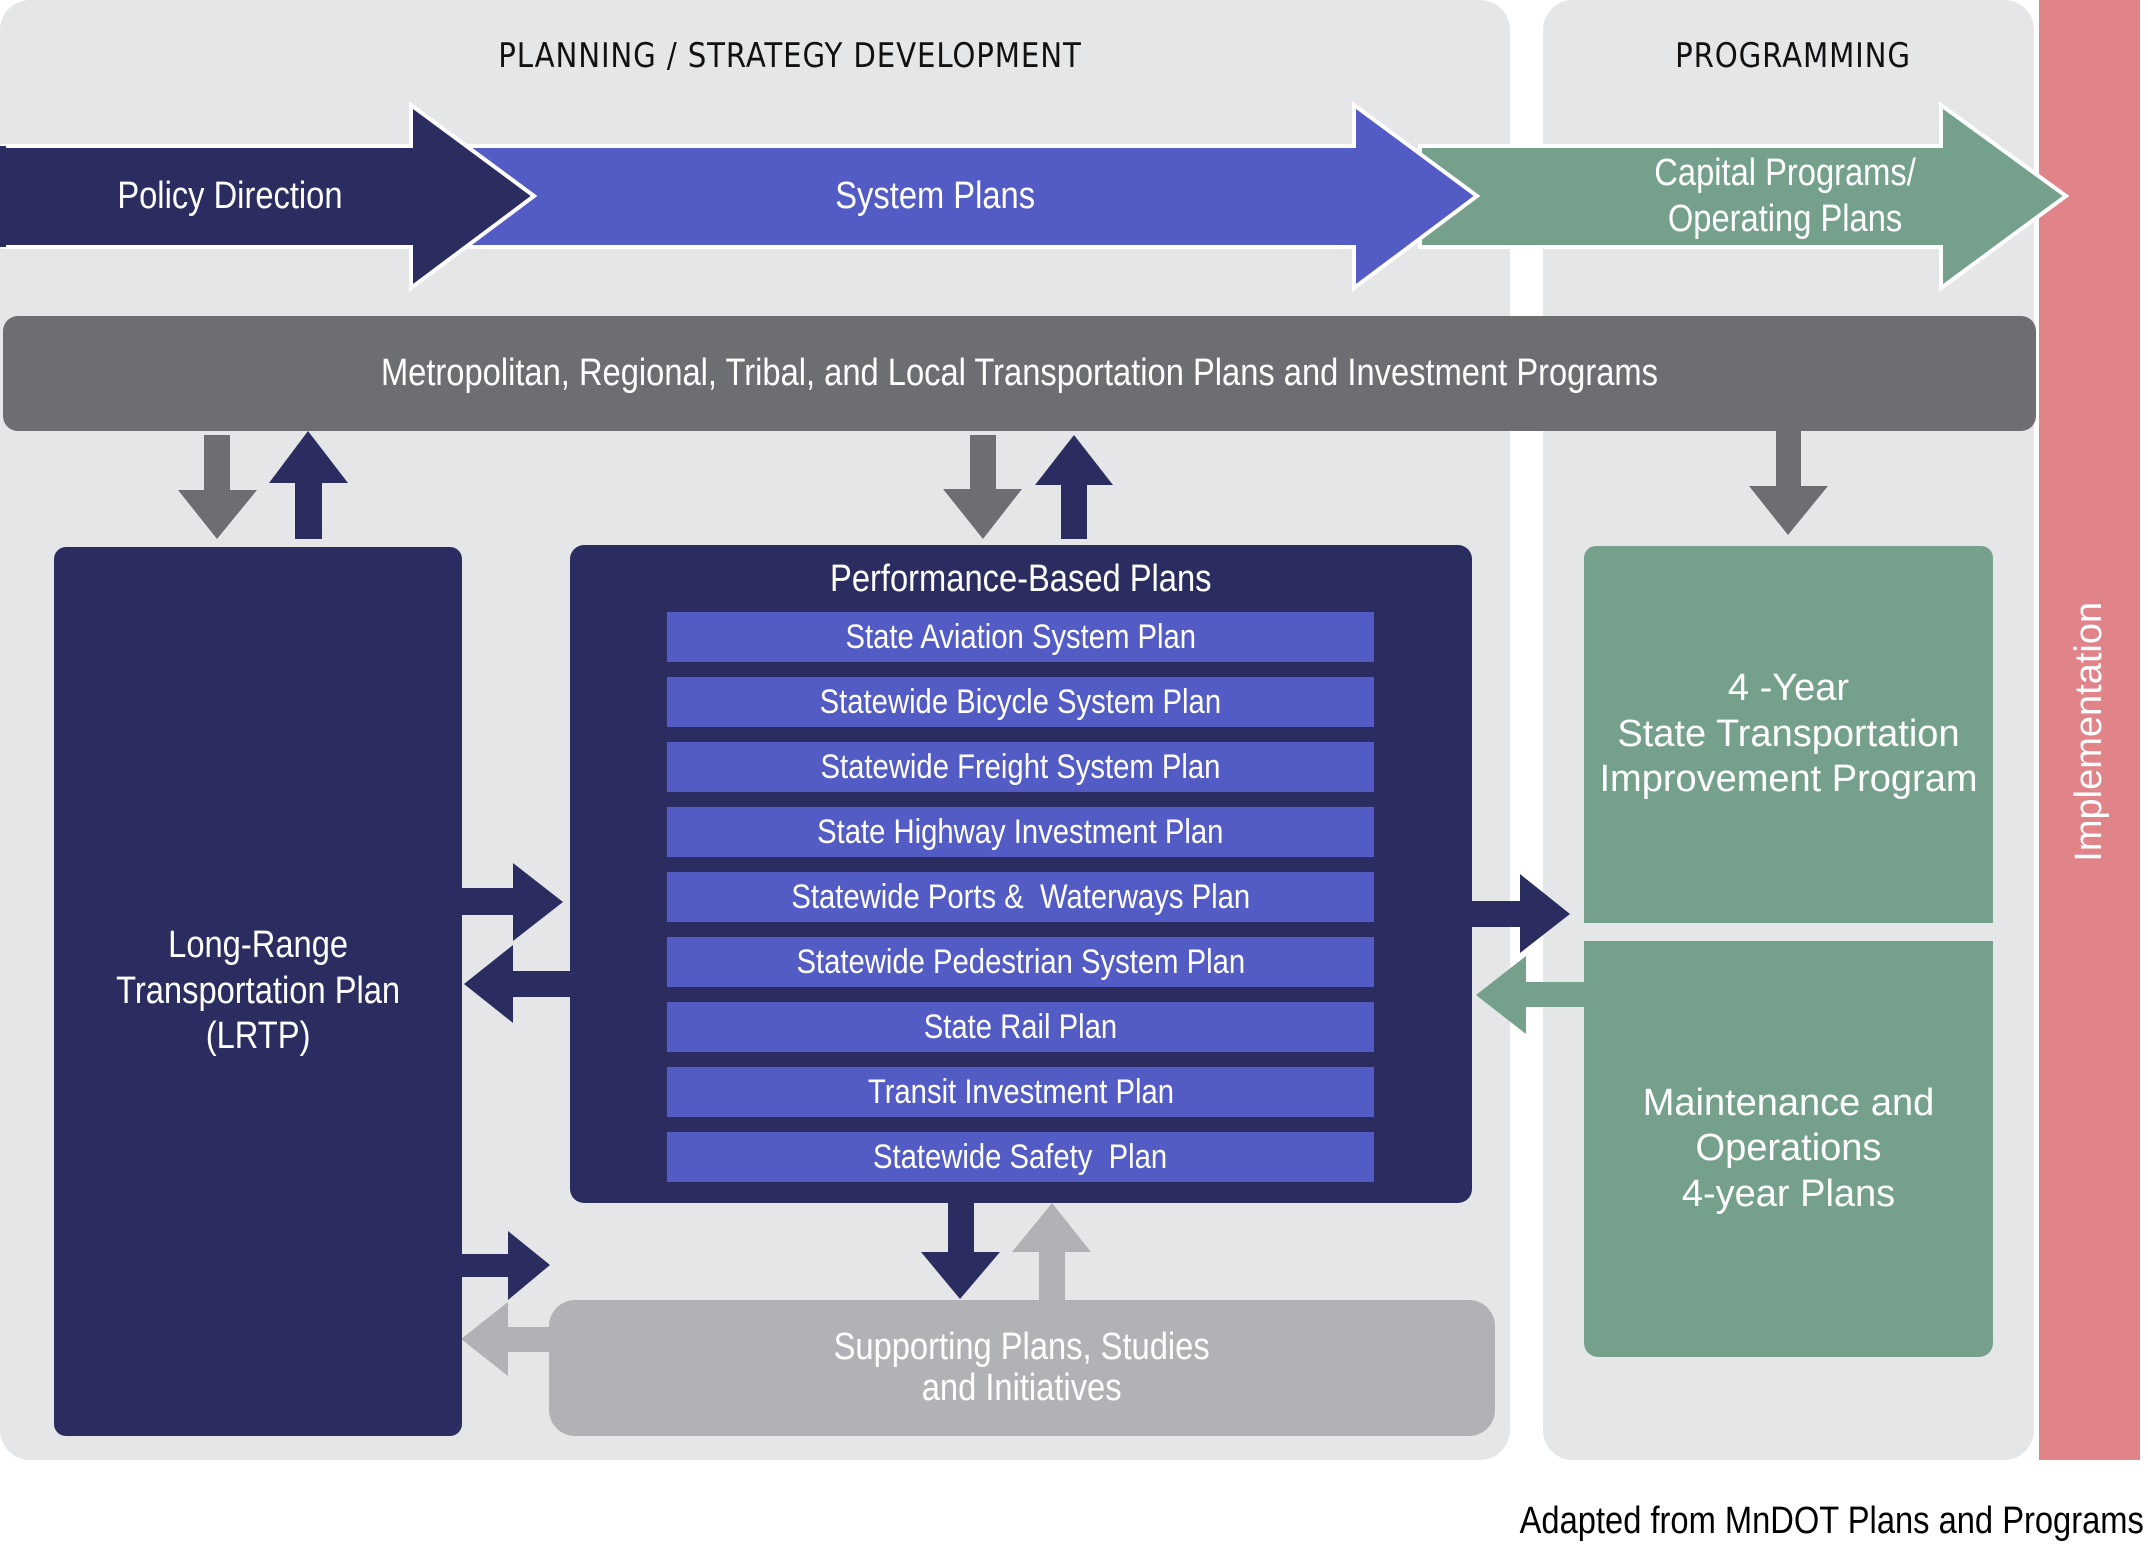 The image size is (2148, 1546). I want to click on attribution-note: Adapted from MnDOT Plans and Programs, so click(1781, 1521).